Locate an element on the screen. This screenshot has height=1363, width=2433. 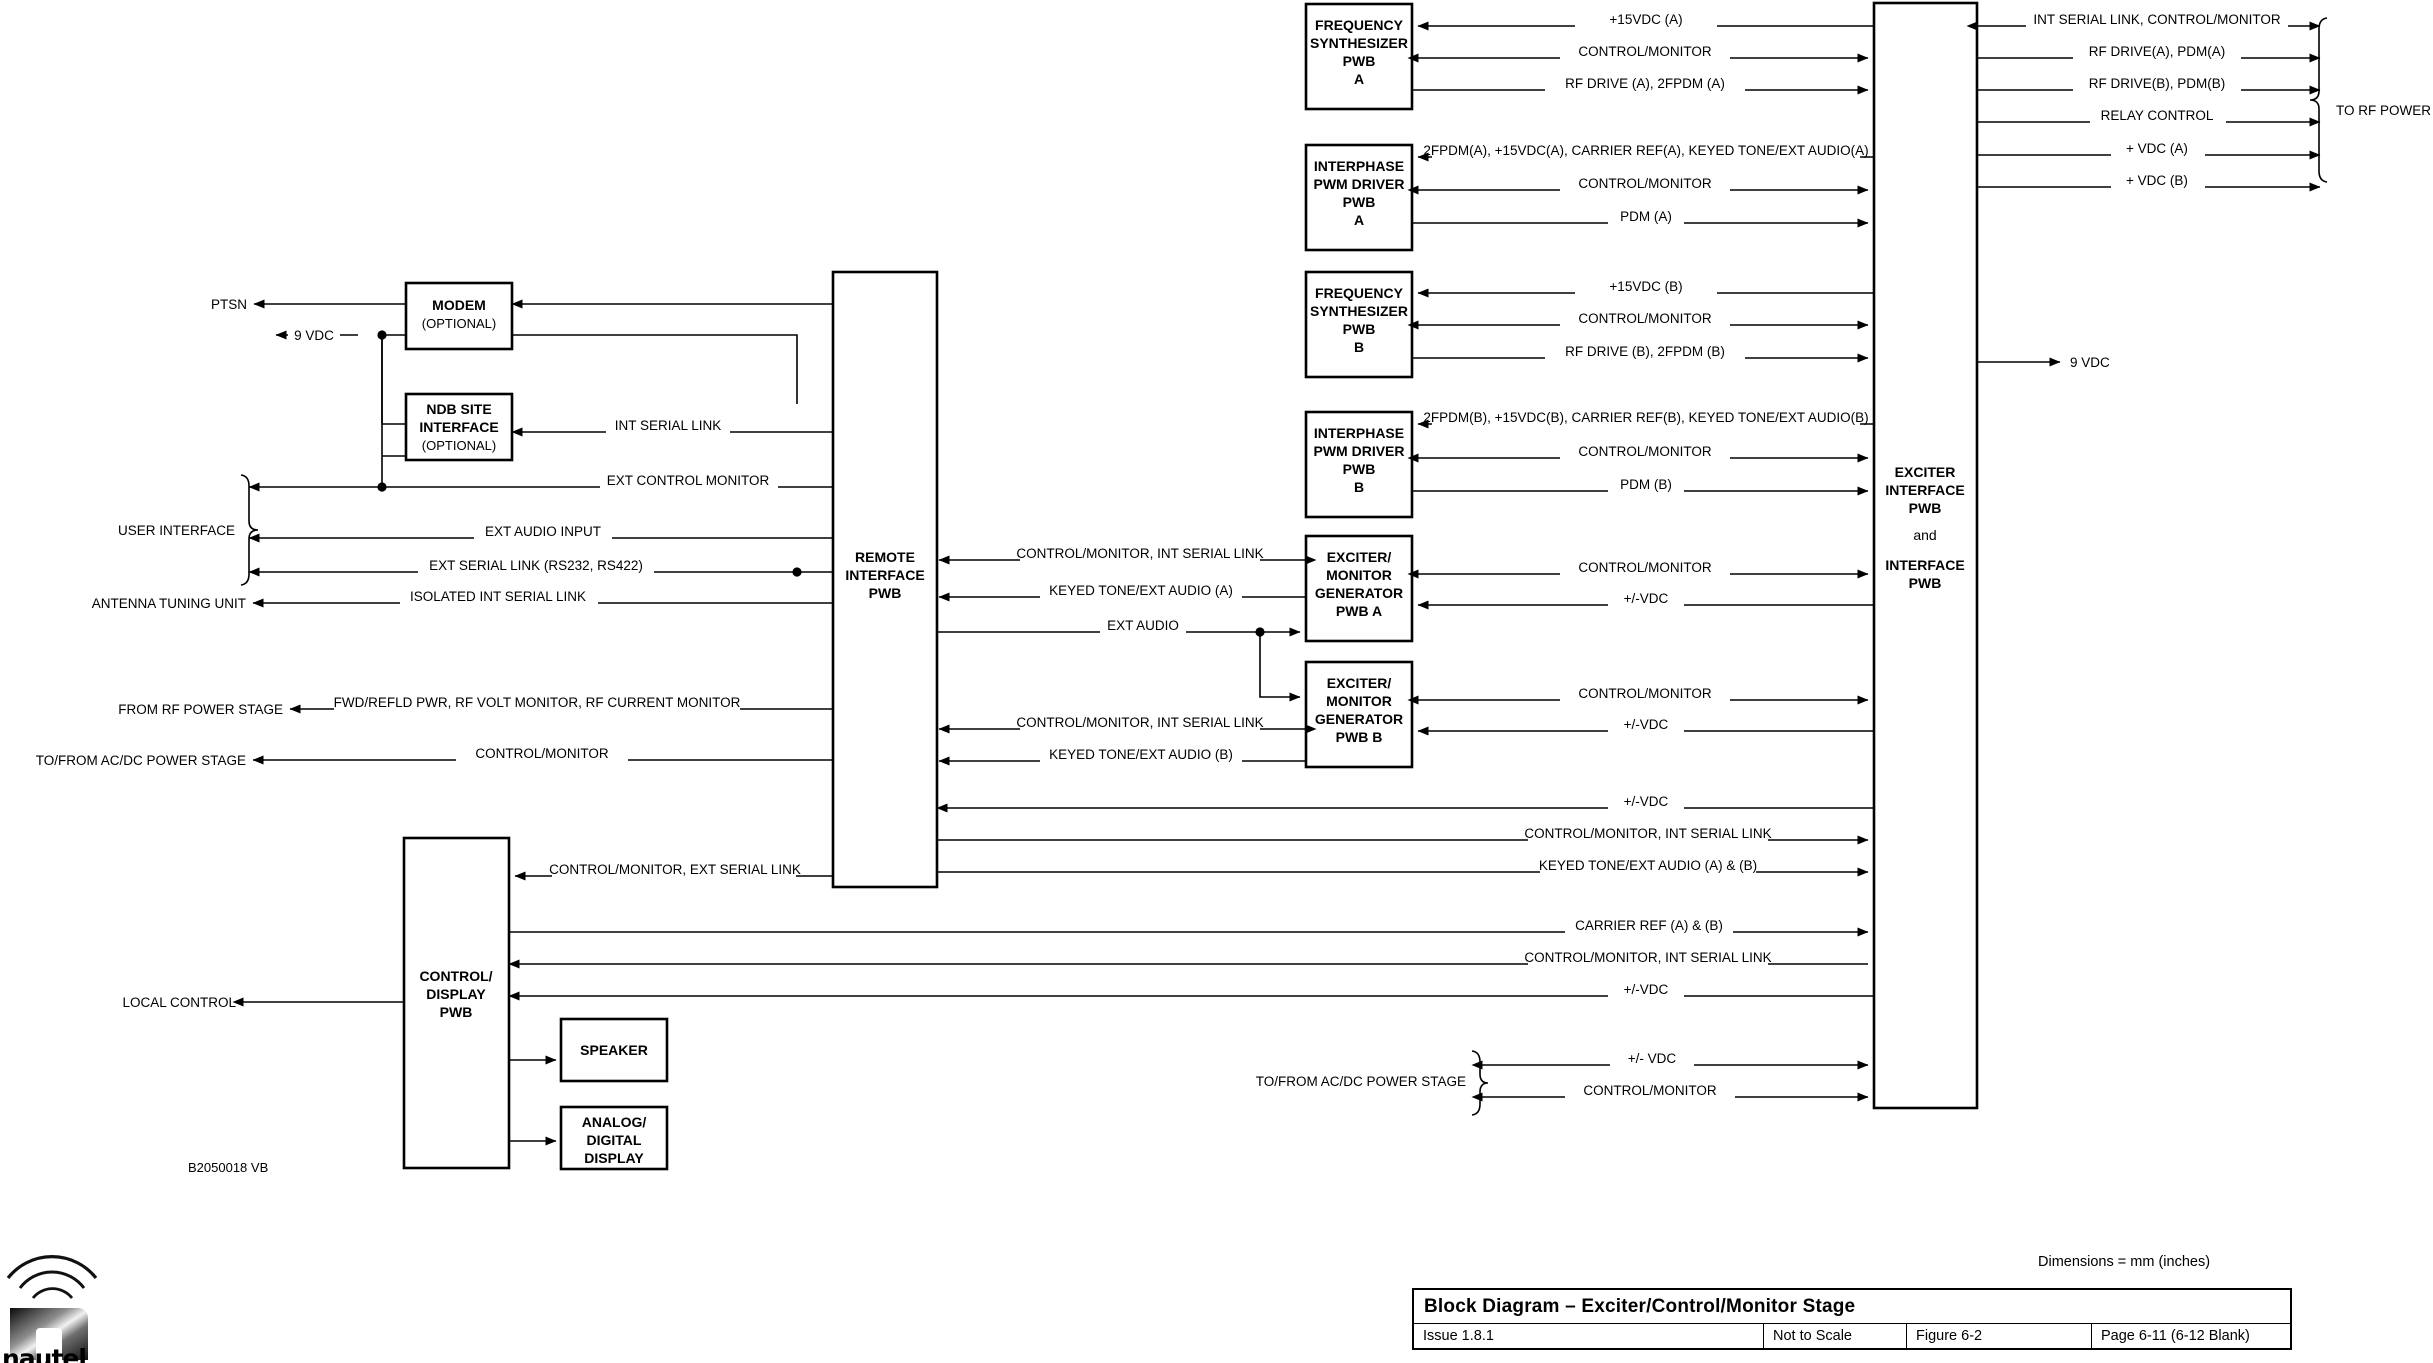
line-ext-audio-branch is located at coordinates (1280, 667).